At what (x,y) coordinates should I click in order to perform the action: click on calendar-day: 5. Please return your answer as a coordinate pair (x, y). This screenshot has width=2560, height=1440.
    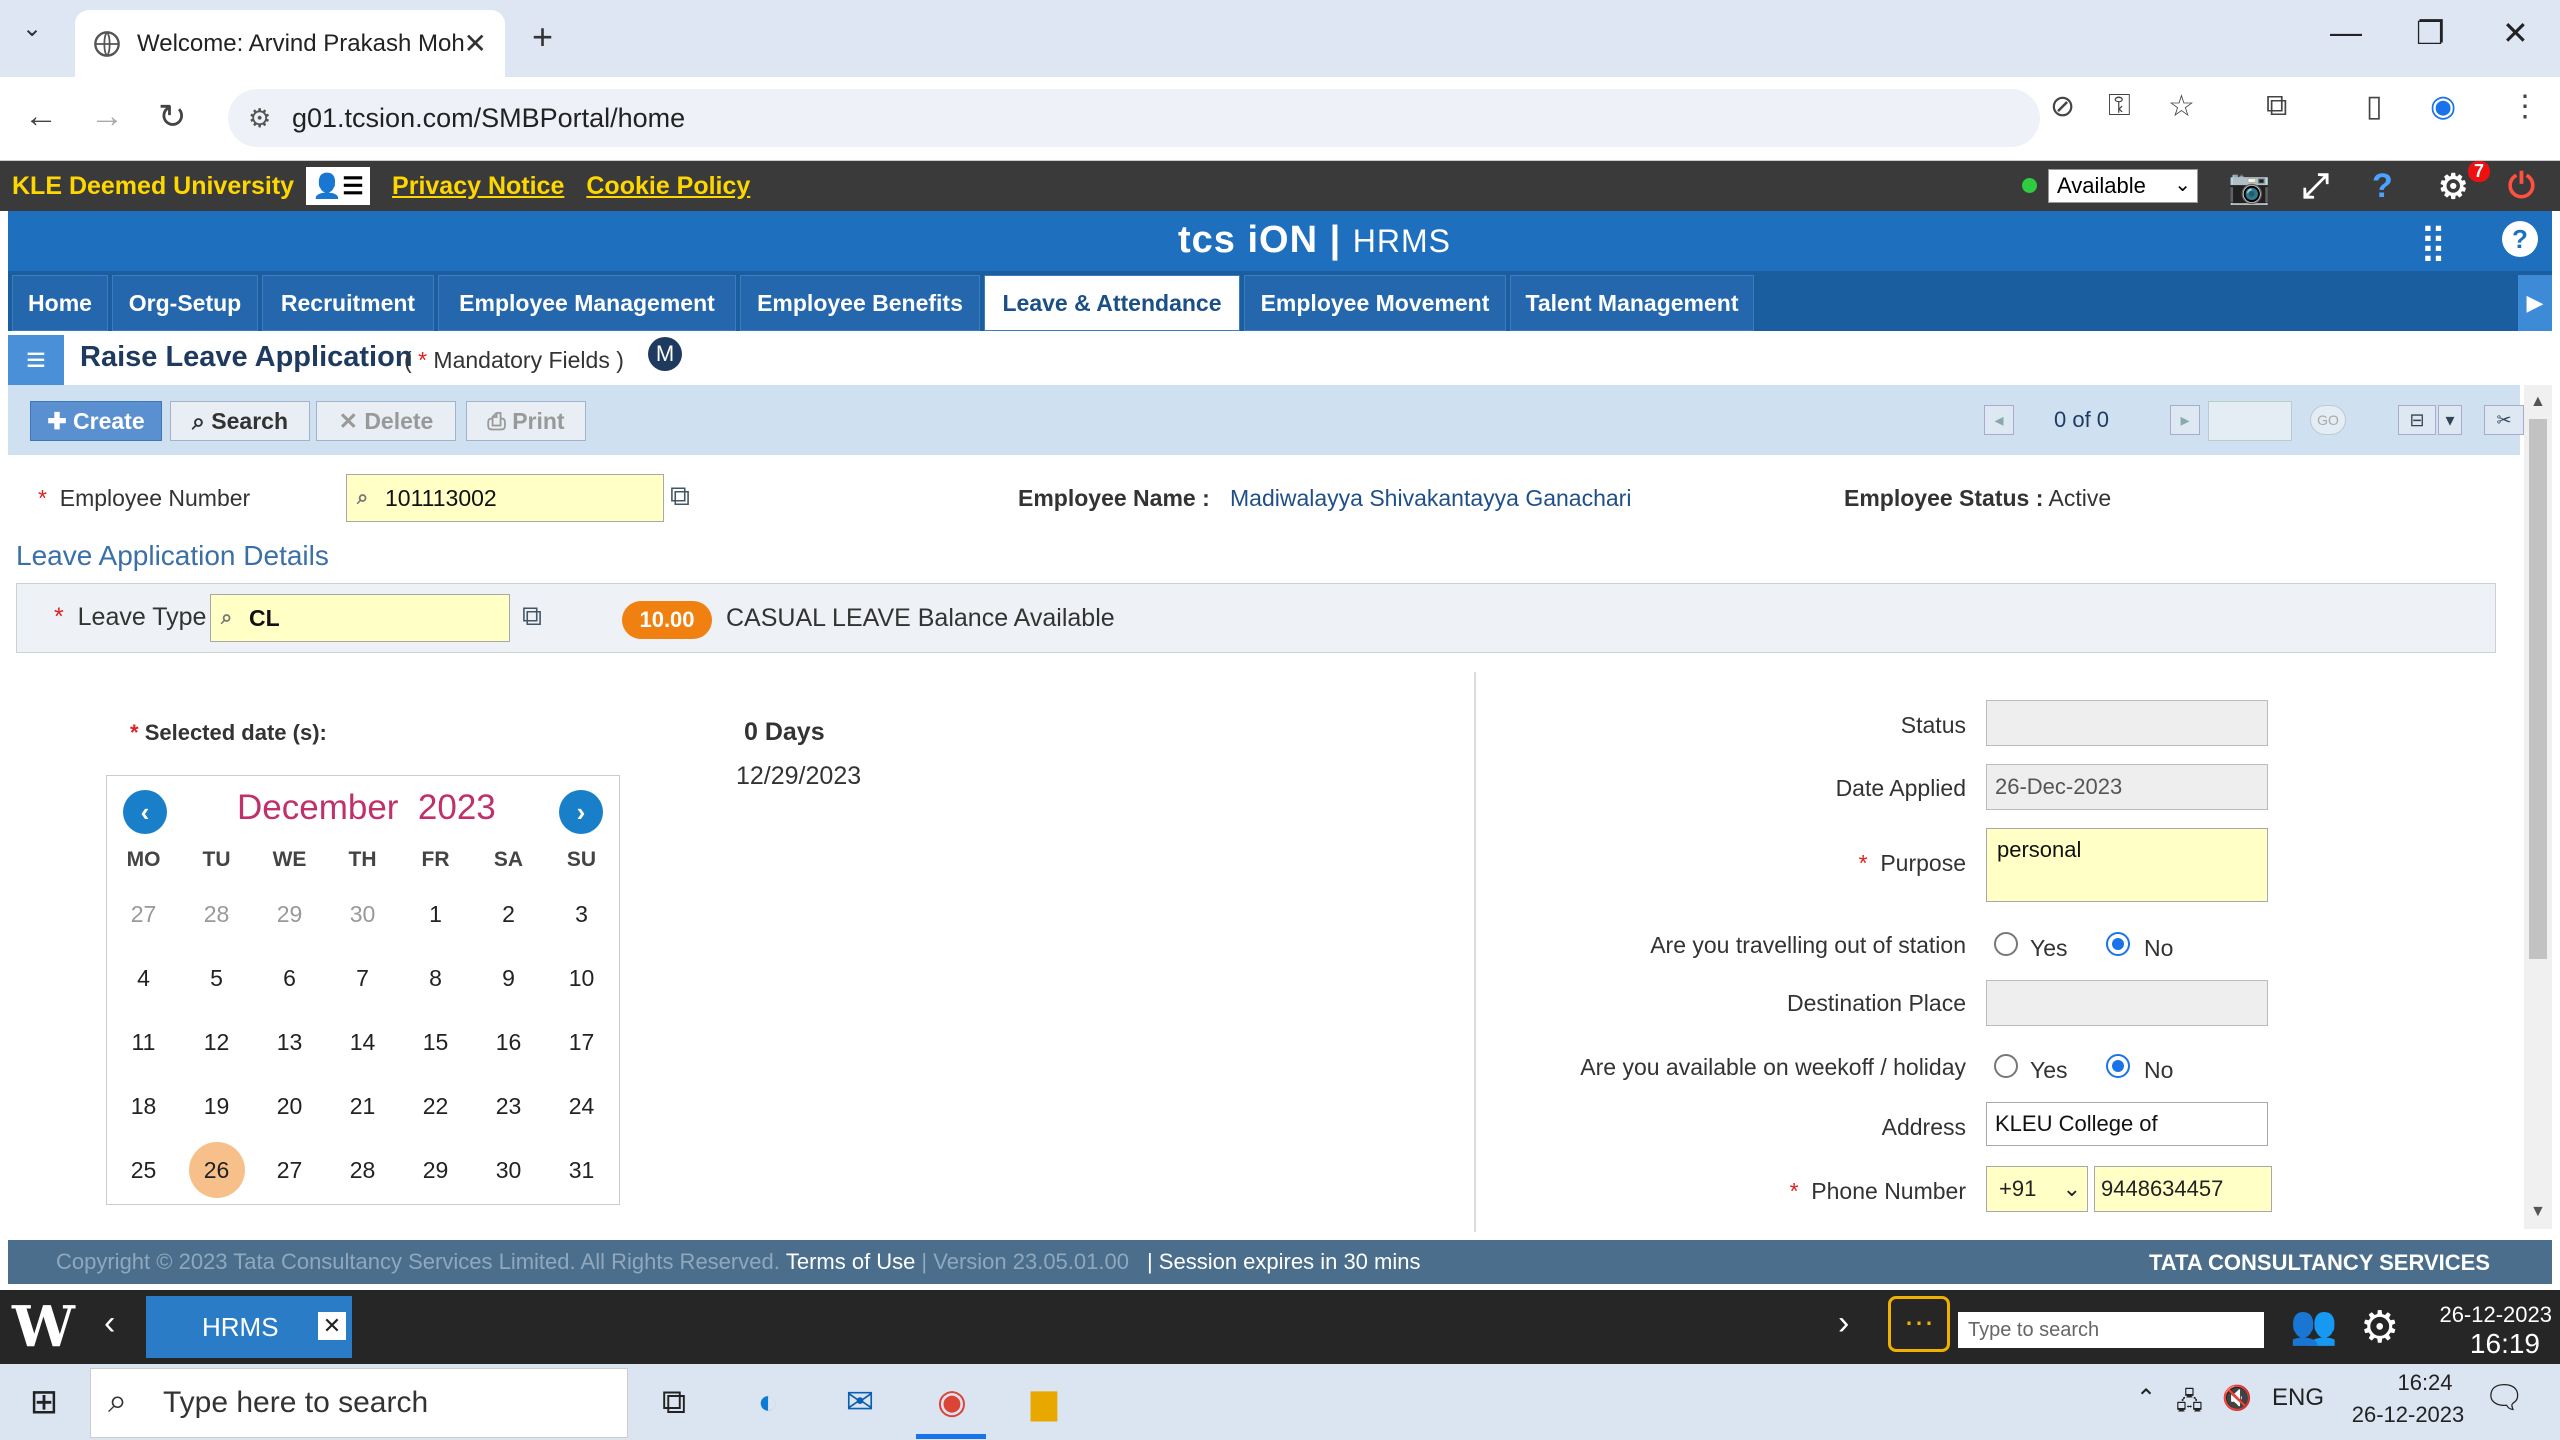
    Looking at the image, I should click on (216, 978).